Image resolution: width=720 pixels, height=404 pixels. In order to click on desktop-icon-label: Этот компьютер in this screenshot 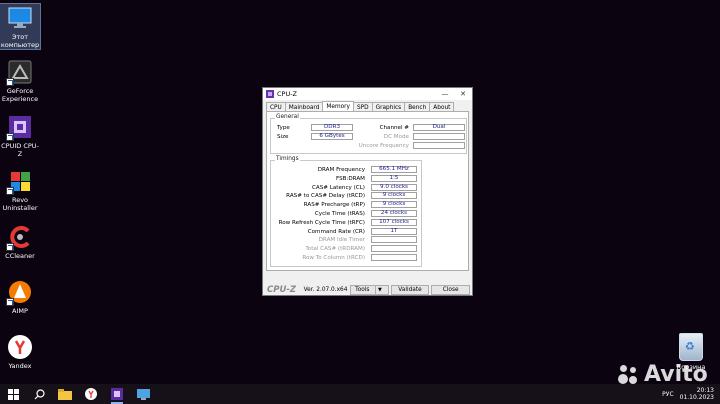, I will do `click(20, 41)`.